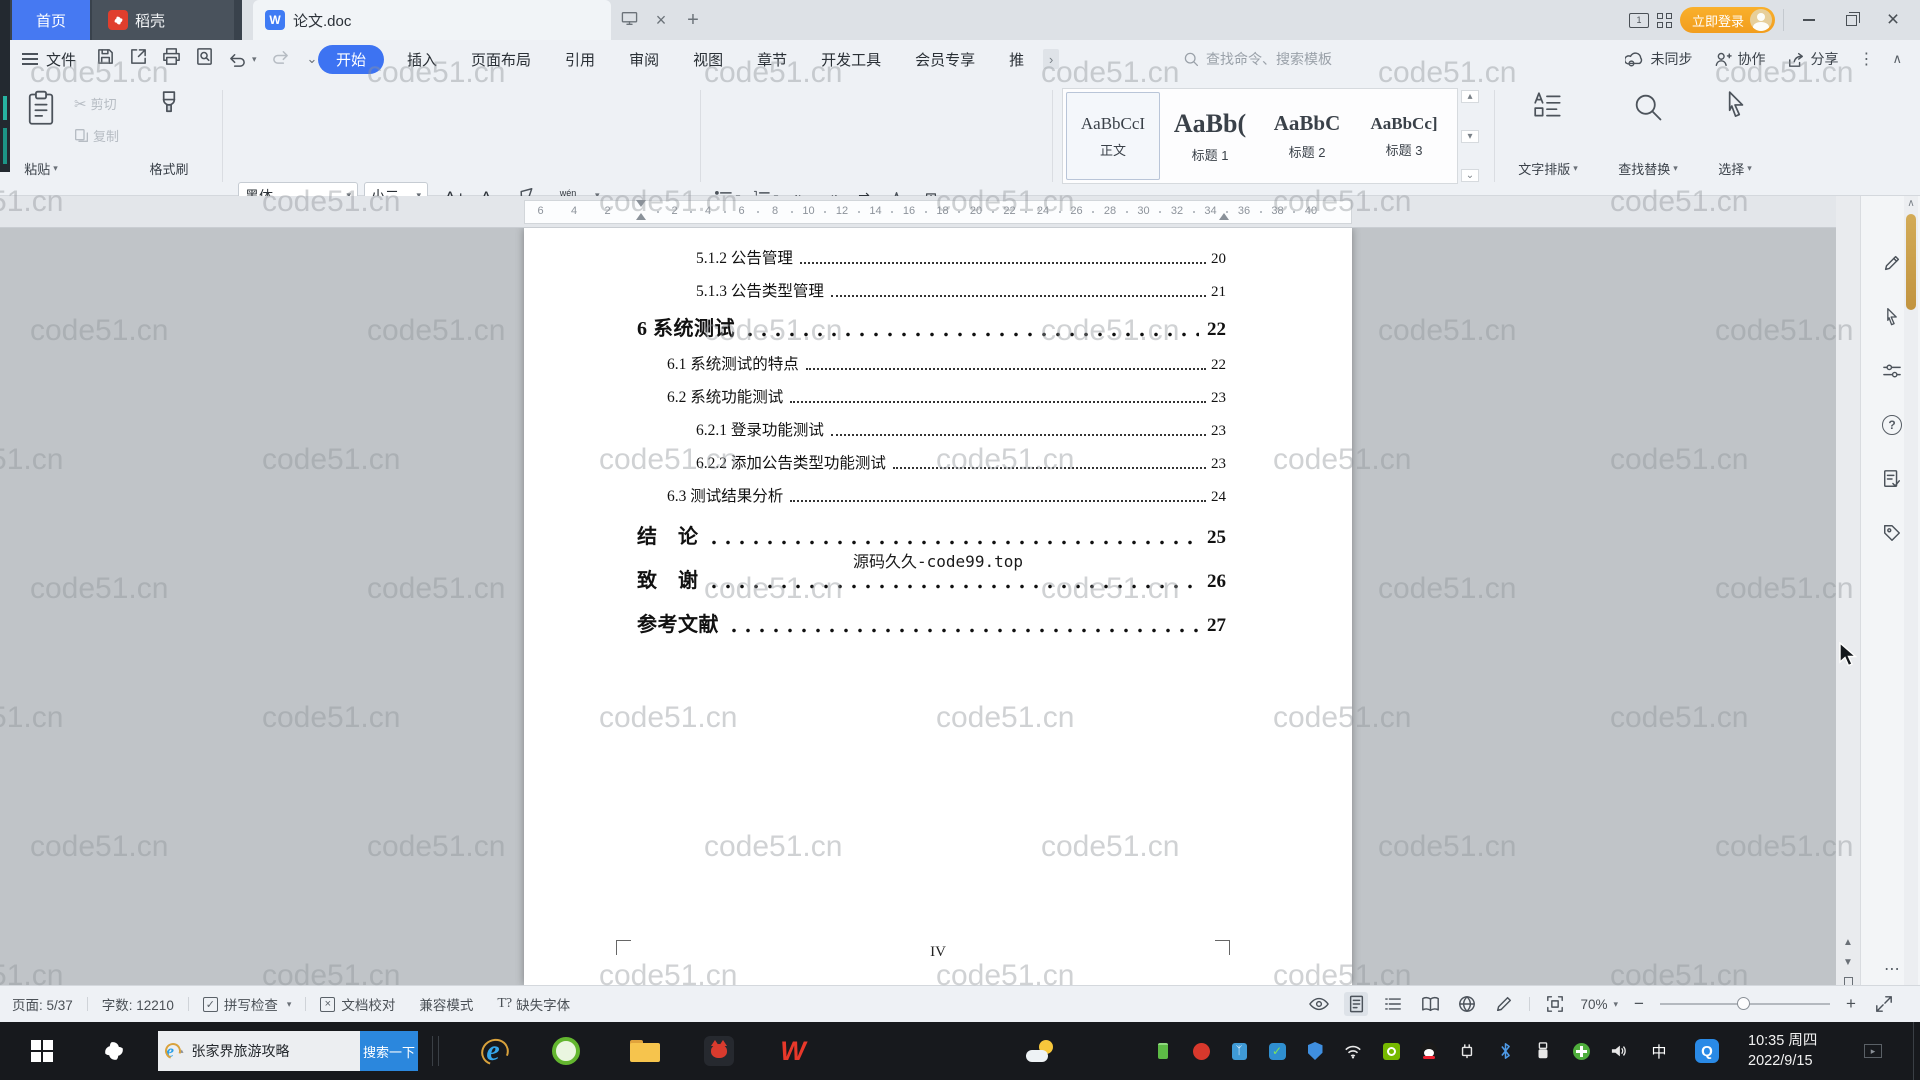  What do you see at coordinates (1543, 1051) in the screenshot?
I see `usb-drive-icon` at bounding box center [1543, 1051].